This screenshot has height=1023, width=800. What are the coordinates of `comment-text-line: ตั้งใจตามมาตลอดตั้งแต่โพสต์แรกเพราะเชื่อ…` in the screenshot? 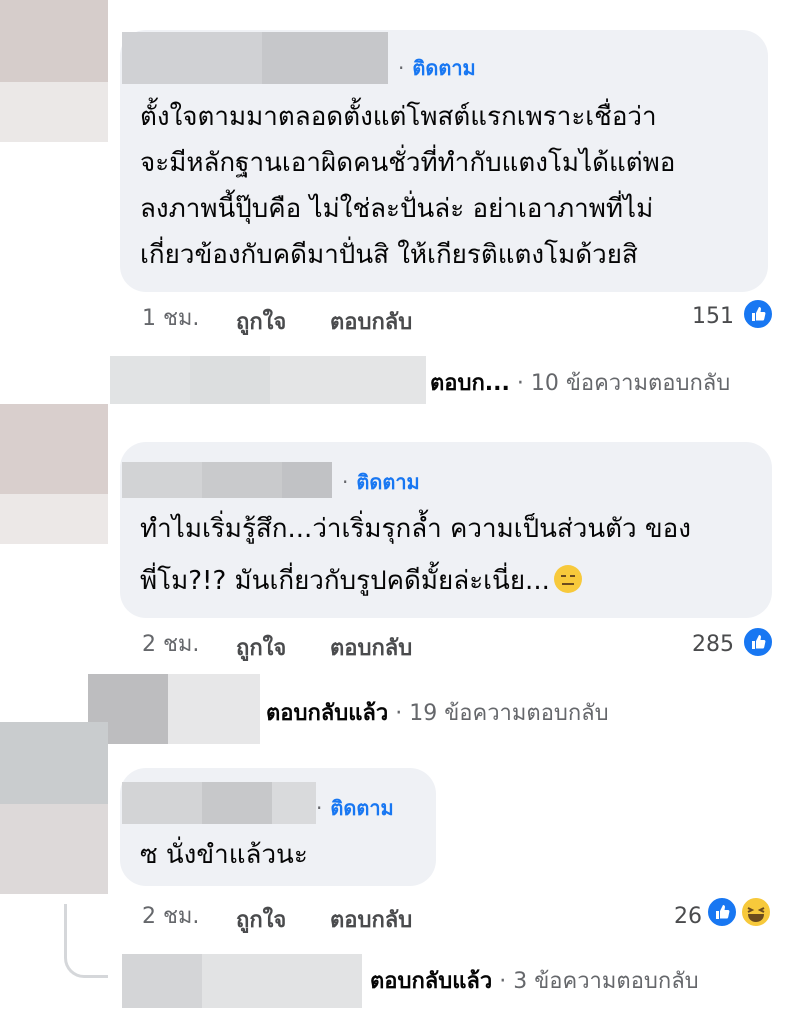 It's located at (398, 117).